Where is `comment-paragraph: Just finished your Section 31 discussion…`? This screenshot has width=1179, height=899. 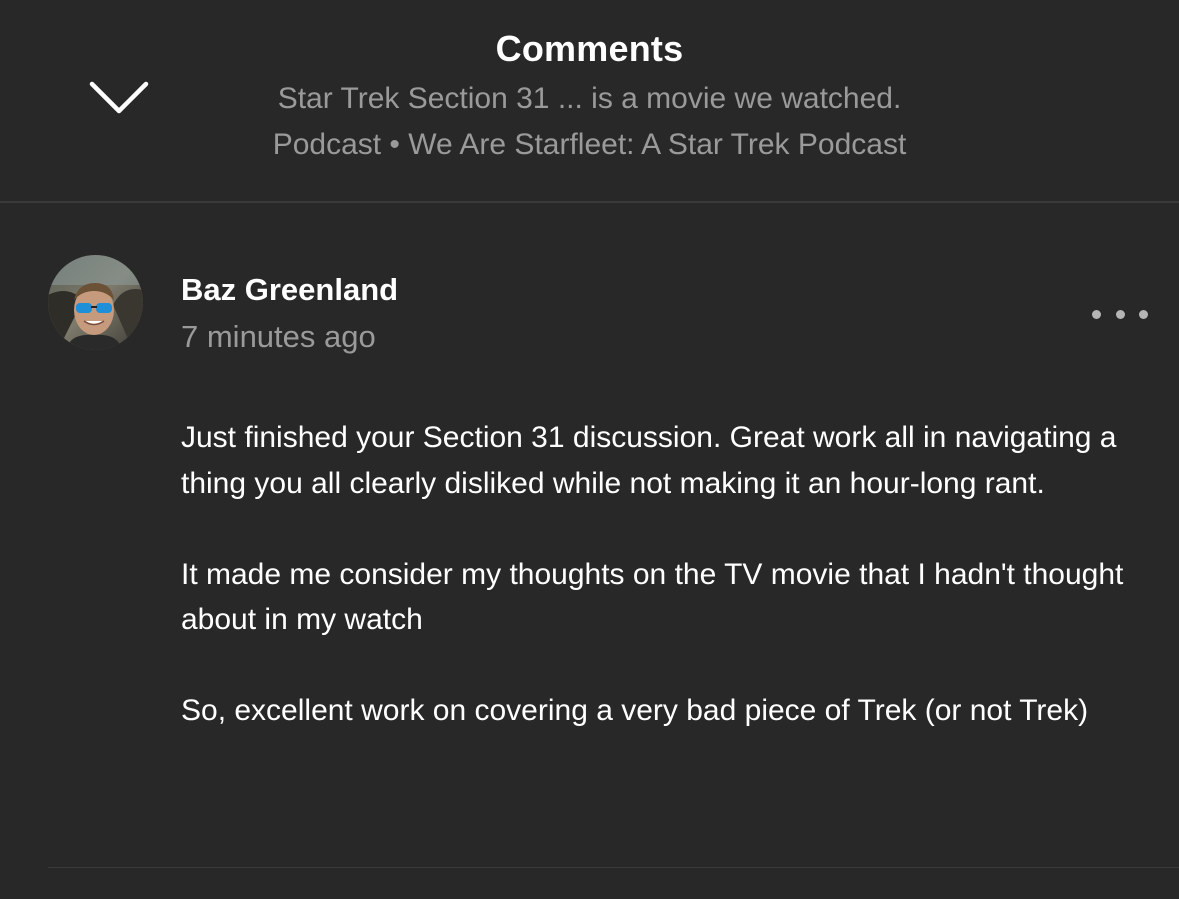 comment-paragraph: Just finished your Section 31 discussion… is located at coordinates (649, 460).